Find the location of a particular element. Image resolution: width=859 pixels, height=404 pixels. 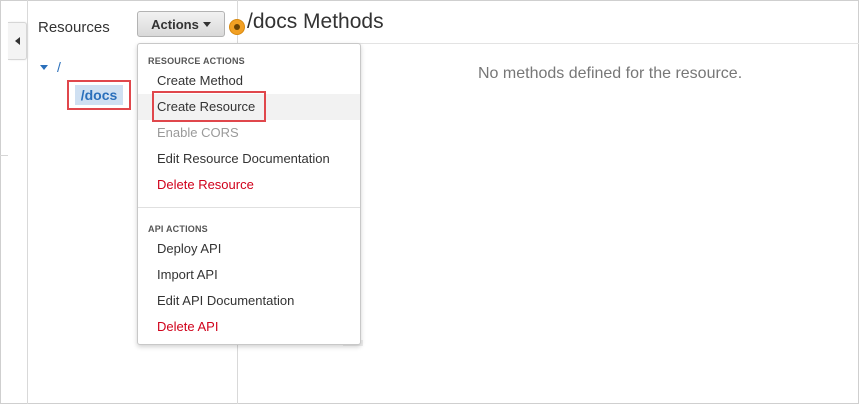

sidebar-collapse-toggle is located at coordinates (17, 41).